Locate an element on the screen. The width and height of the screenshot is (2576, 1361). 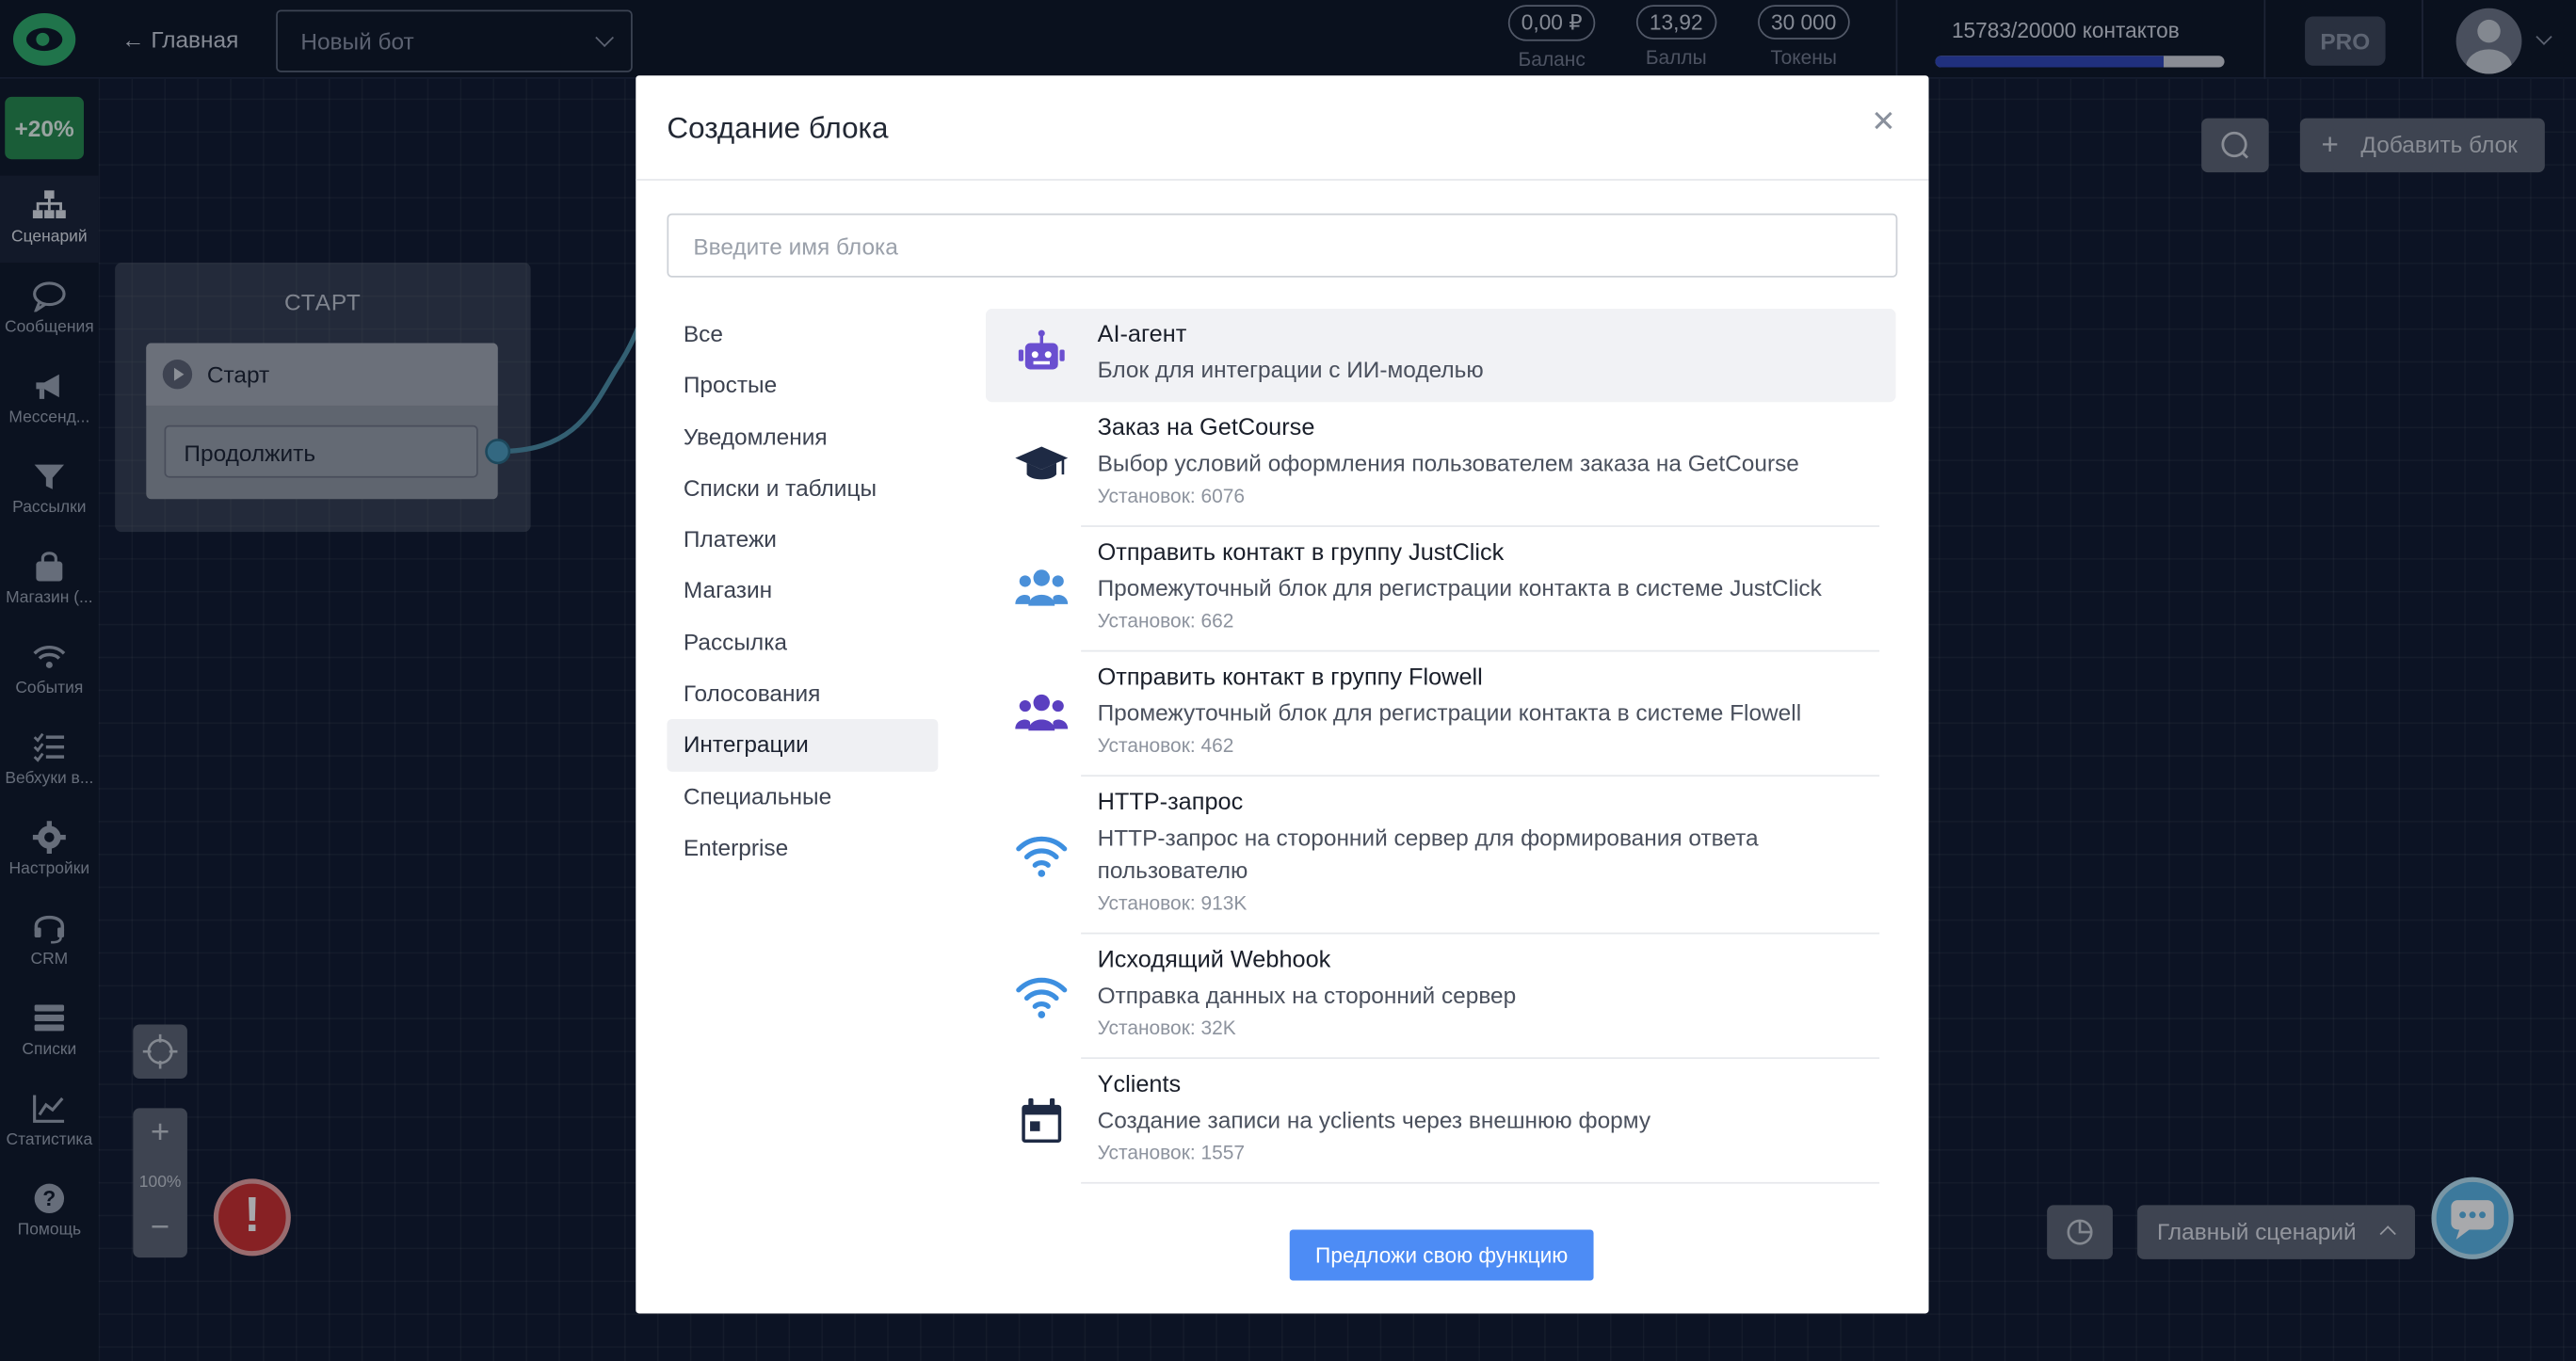
block-name: Отправить контакт в группу Flowell is located at coordinates (1290, 678).